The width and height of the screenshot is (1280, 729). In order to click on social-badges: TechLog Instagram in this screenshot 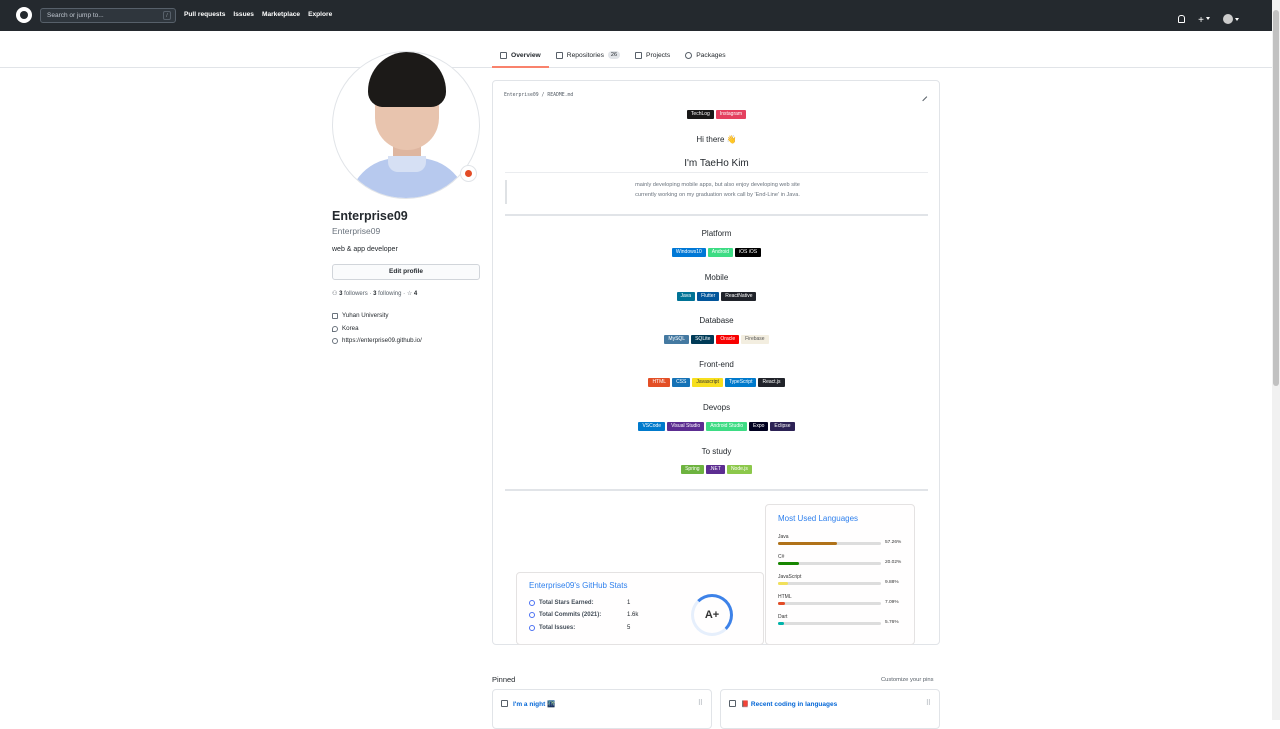, I will do `click(716, 114)`.